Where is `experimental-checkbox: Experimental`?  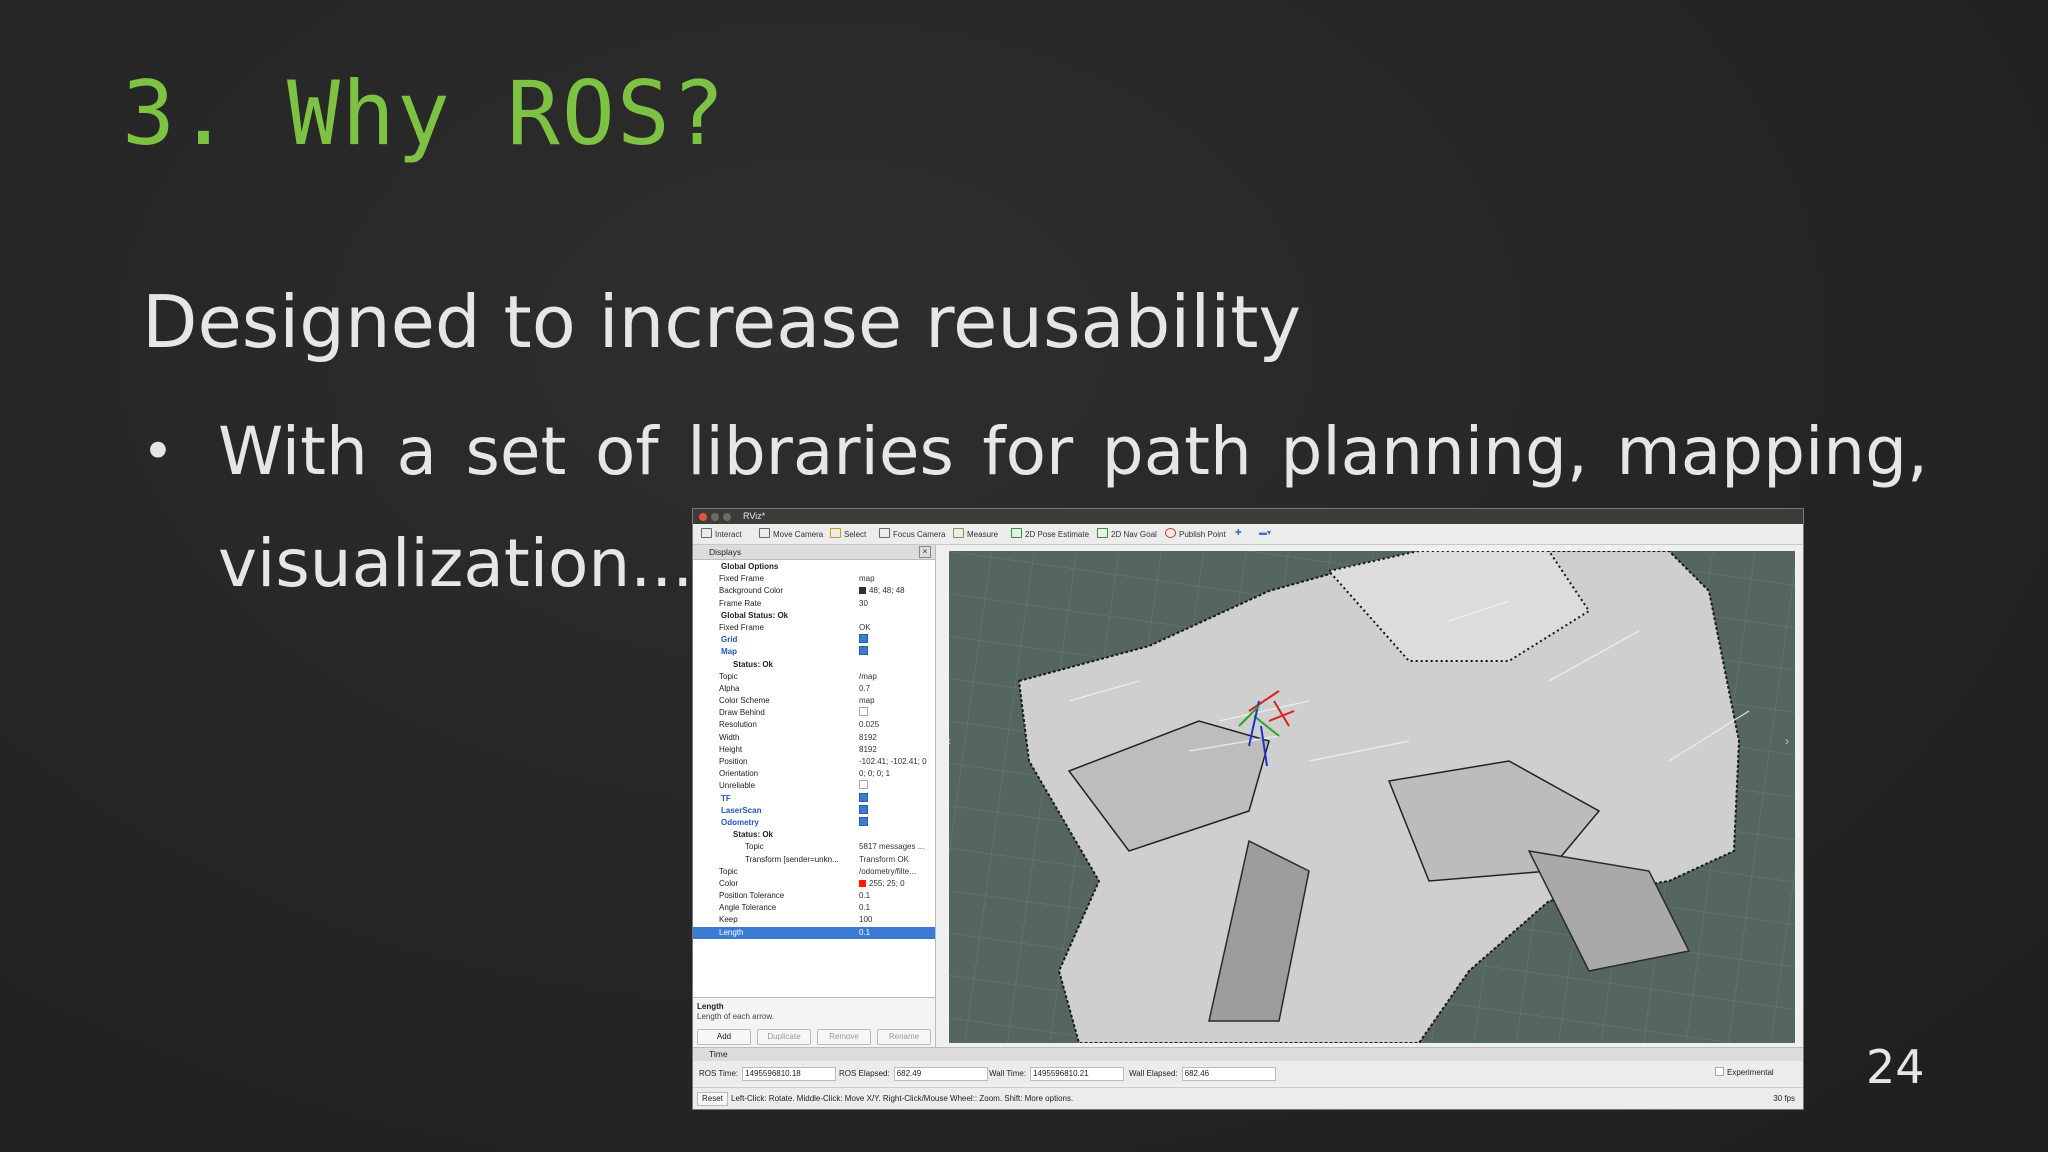 experimental-checkbox: Experimental is located at coordinates (1744, 1072).